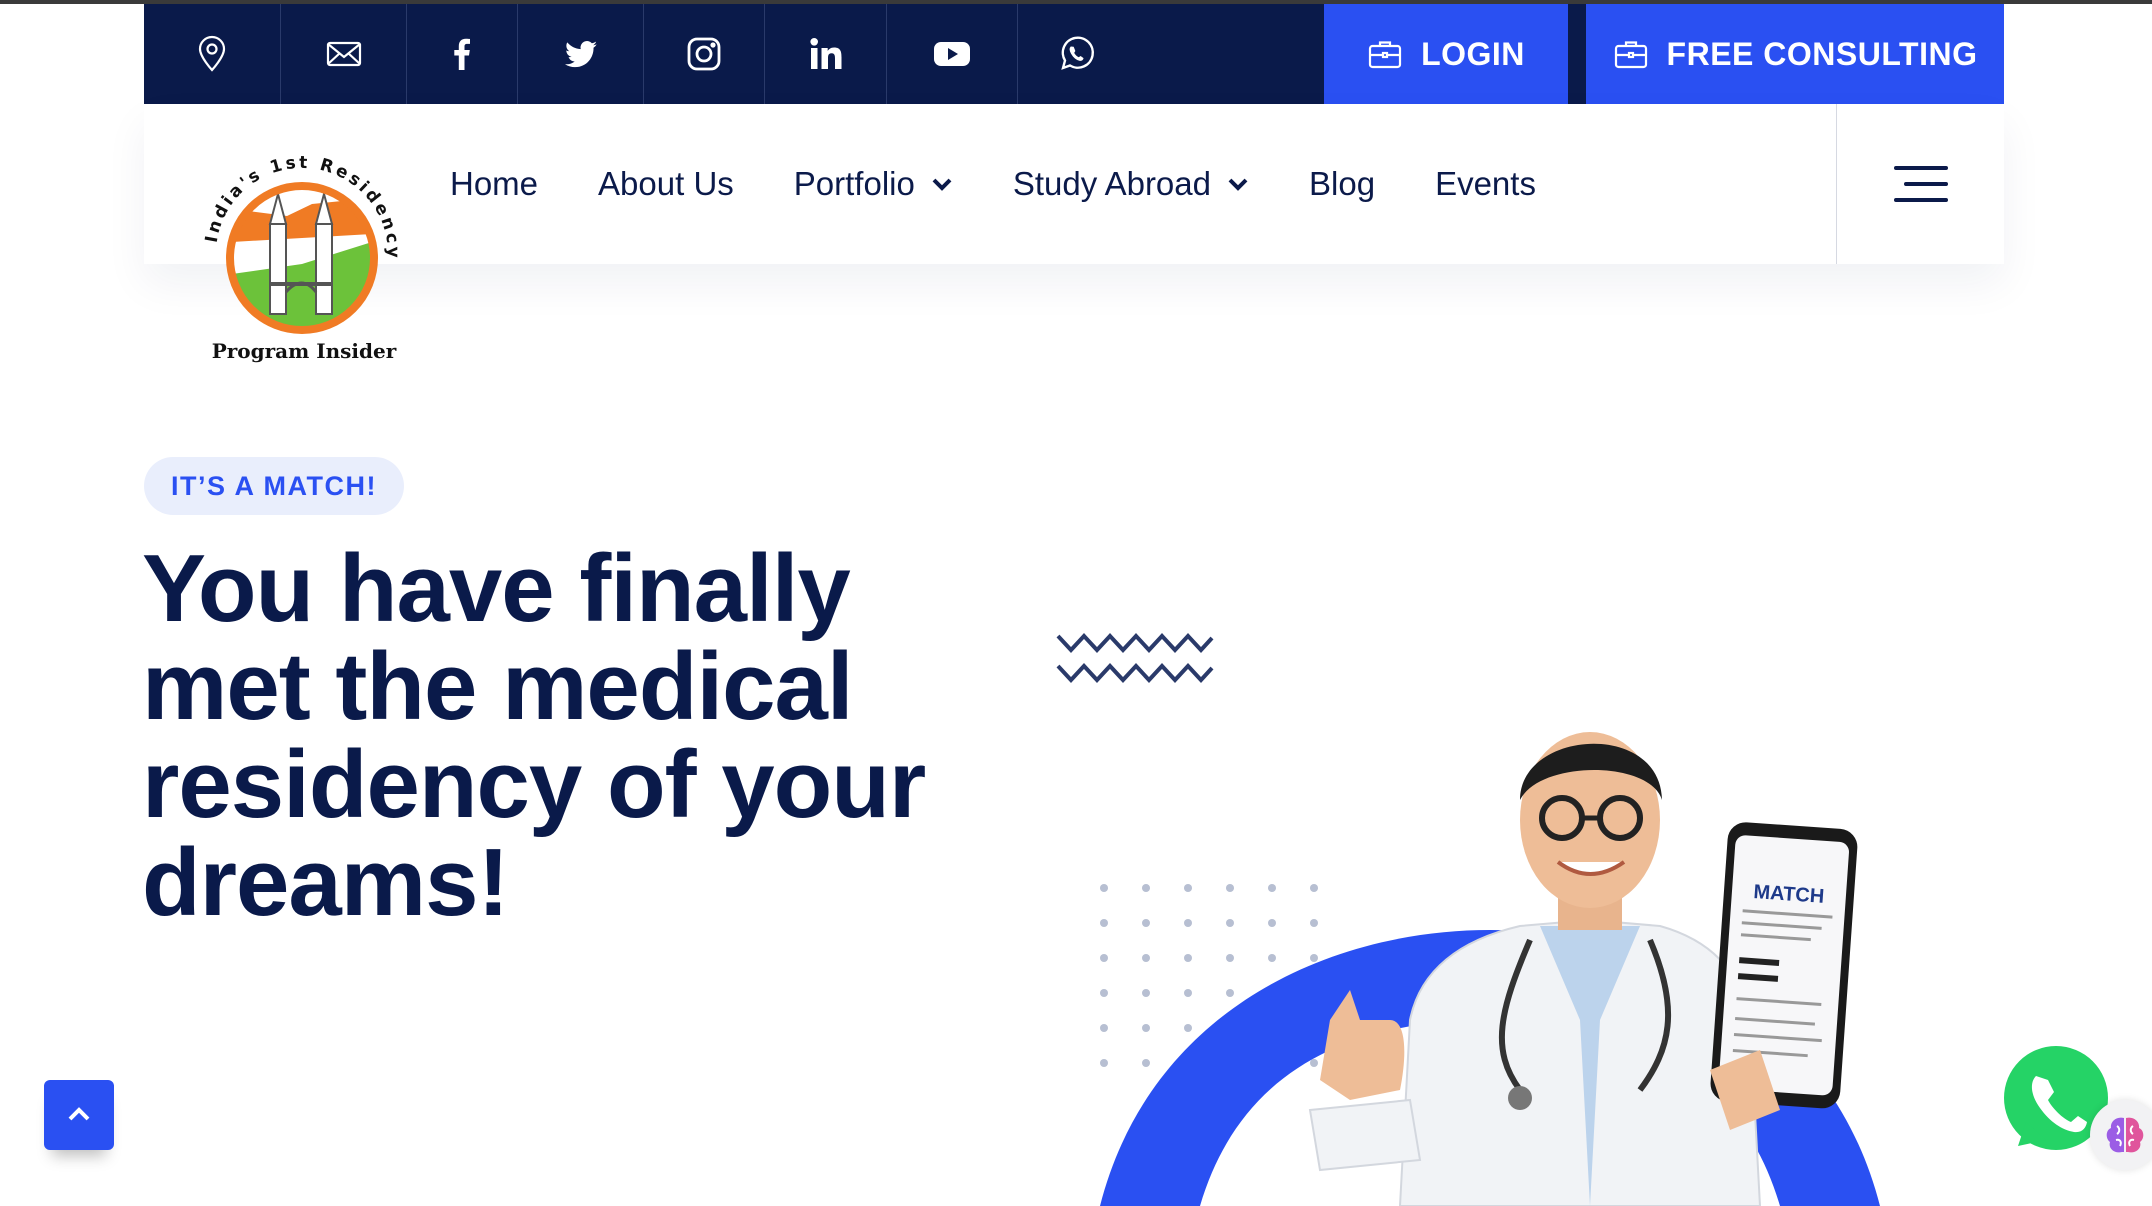  What do you see at coordinates (1577, 54) in the screenshot?
I see `button-spacer` at bounding box center [1577, 54].